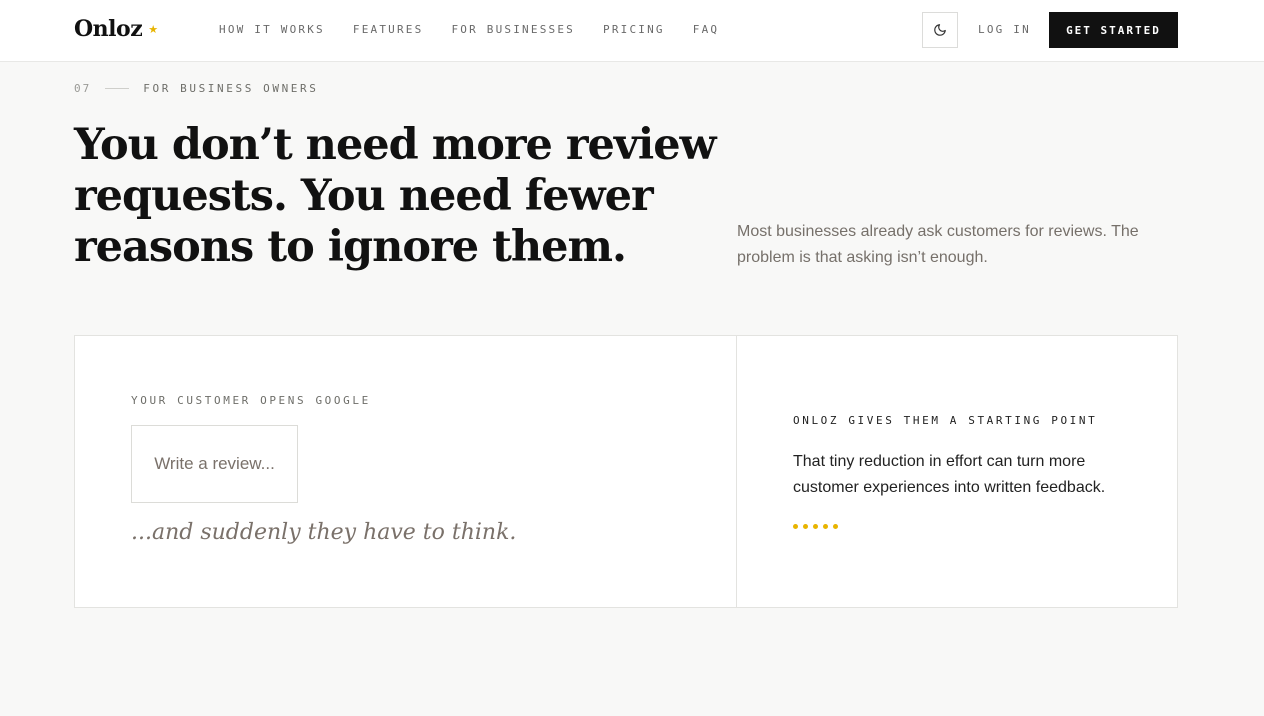 The image size is (1264, 716). I want to click on nav-features: FEATURES, so click(388, 29).